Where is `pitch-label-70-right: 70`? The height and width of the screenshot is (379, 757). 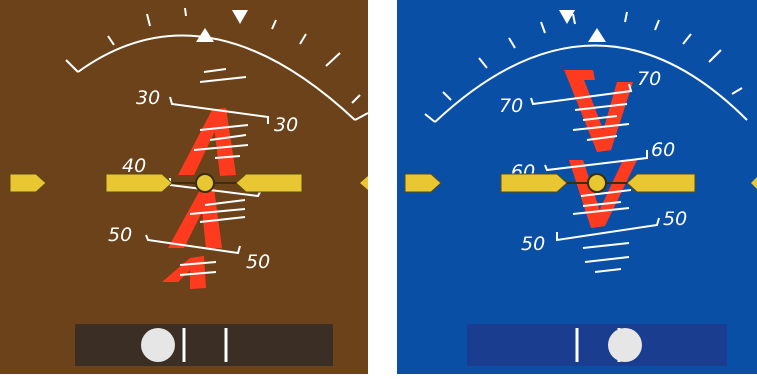
pitch-label-70-right: 70 is located at coordinates (649, 79).